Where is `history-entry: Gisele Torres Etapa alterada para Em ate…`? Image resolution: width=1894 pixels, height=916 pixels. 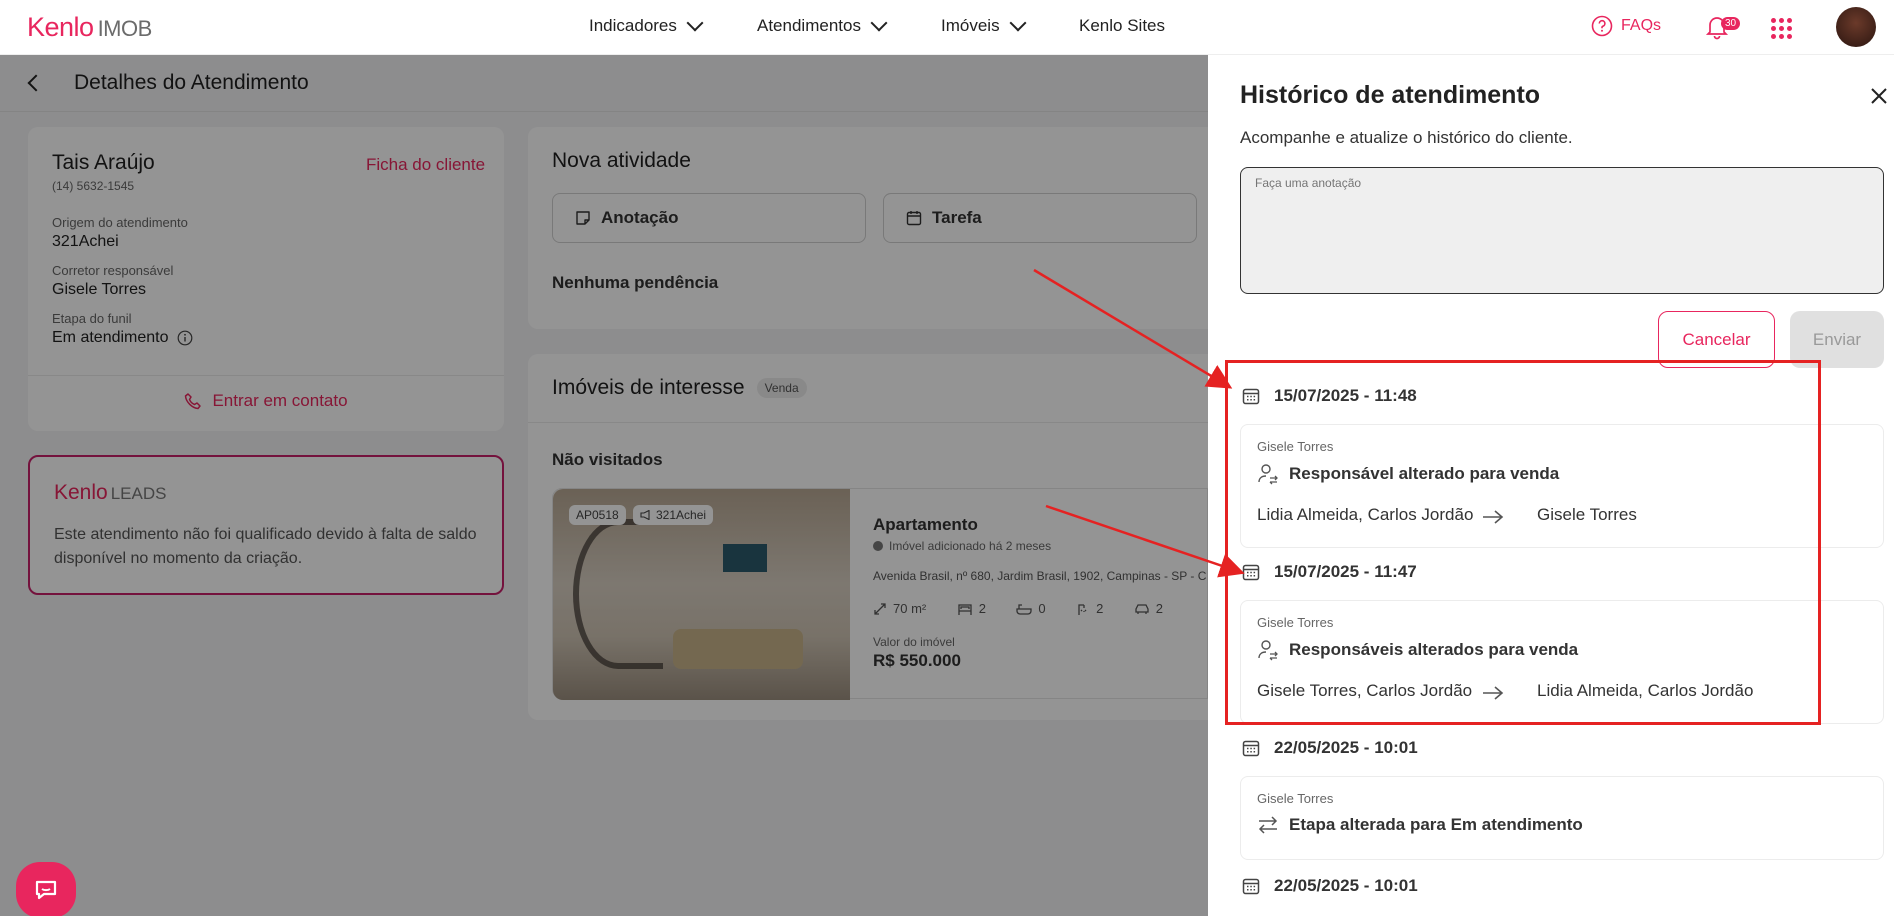 history-entry: Gisele Torres Etapa alterada para Em ate… is located at coordinates (1562, 818).